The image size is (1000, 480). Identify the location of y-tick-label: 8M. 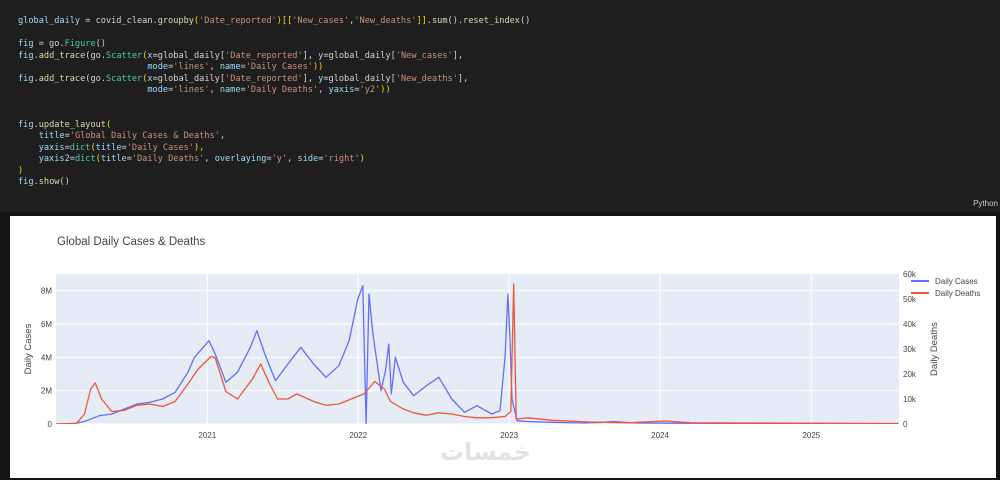
(46, 291).